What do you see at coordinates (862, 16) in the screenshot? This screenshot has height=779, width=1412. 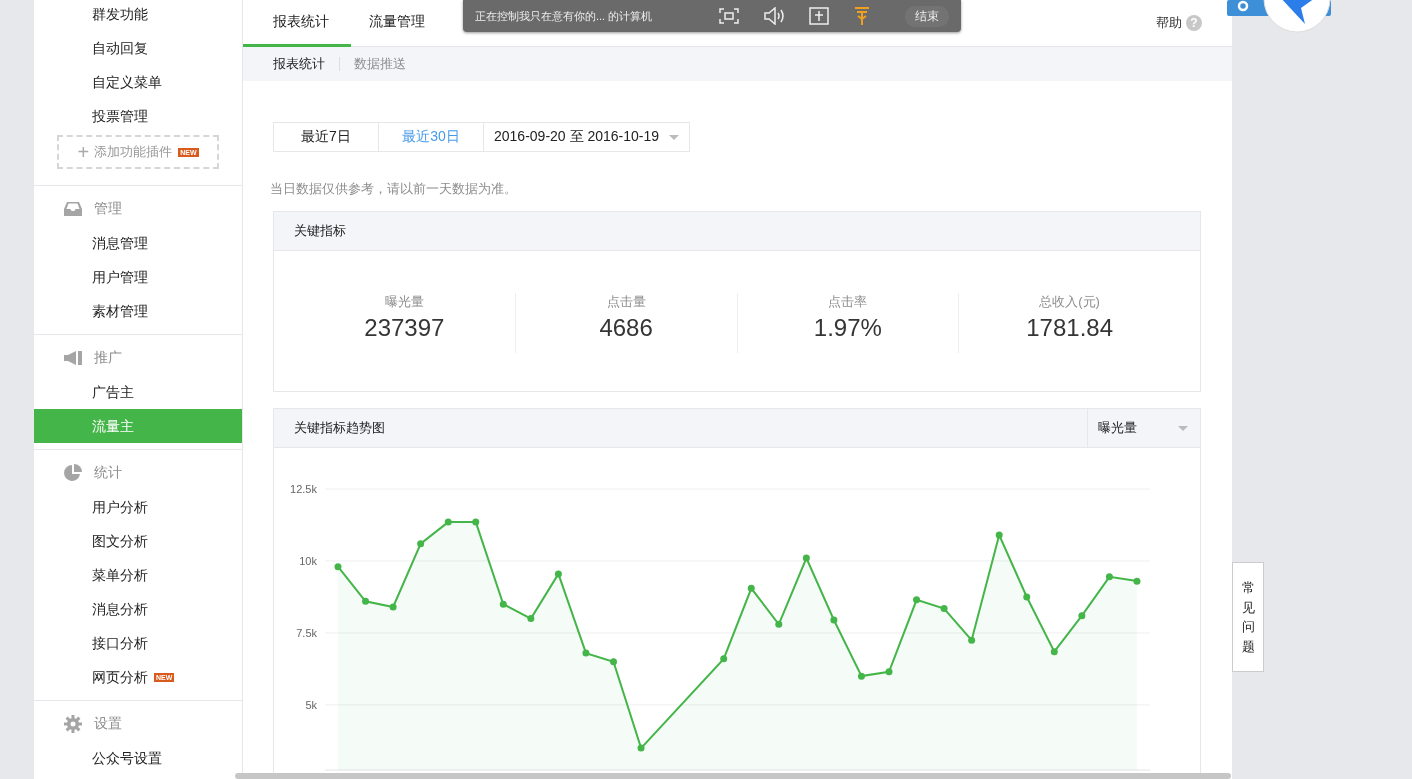 I see `pin-icon` at bounding box center [862, 16].